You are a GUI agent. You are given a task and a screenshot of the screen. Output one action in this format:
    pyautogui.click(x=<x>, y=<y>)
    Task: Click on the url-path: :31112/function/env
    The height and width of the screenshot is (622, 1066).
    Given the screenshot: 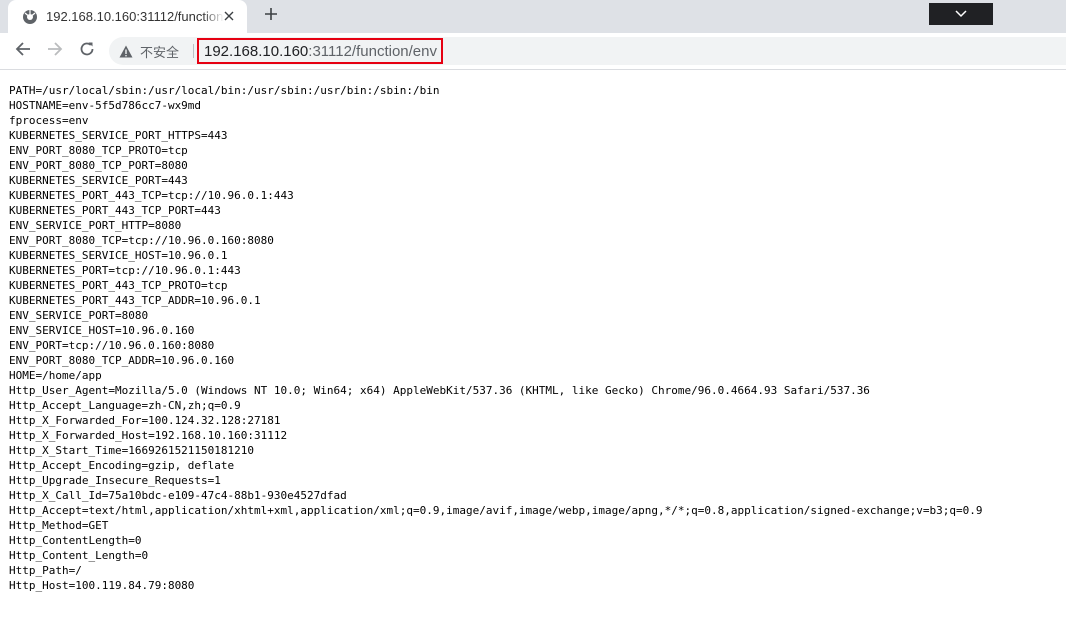 What is the action you would take?
    pyautogui.click(x=372, y=51)
    